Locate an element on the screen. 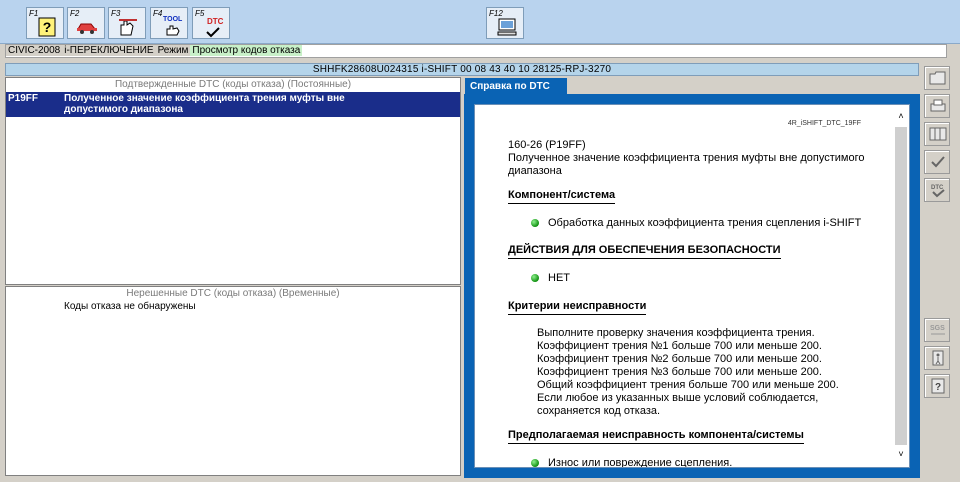  dtc-code-heading: 160-26 (P19FF) is located at coordinates (547, 145).